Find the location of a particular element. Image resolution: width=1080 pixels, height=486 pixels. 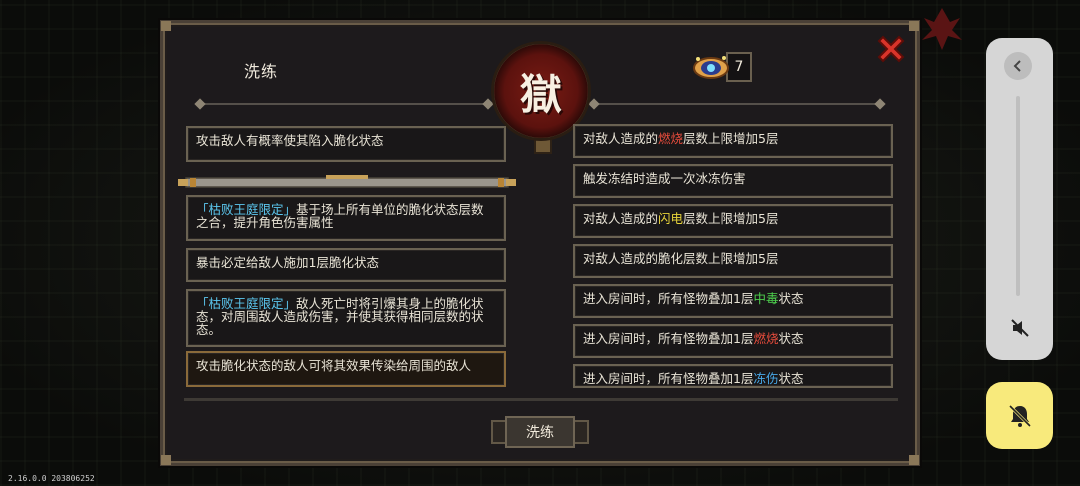

chevron-left-icon is located at coordinates (1017, 66).